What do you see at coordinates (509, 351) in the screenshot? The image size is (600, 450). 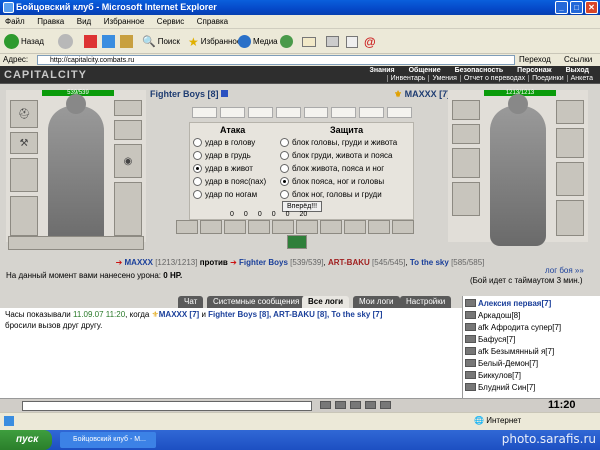 I see `user-item: afk Безымянный я[7]` at bounding box center [509, 351].